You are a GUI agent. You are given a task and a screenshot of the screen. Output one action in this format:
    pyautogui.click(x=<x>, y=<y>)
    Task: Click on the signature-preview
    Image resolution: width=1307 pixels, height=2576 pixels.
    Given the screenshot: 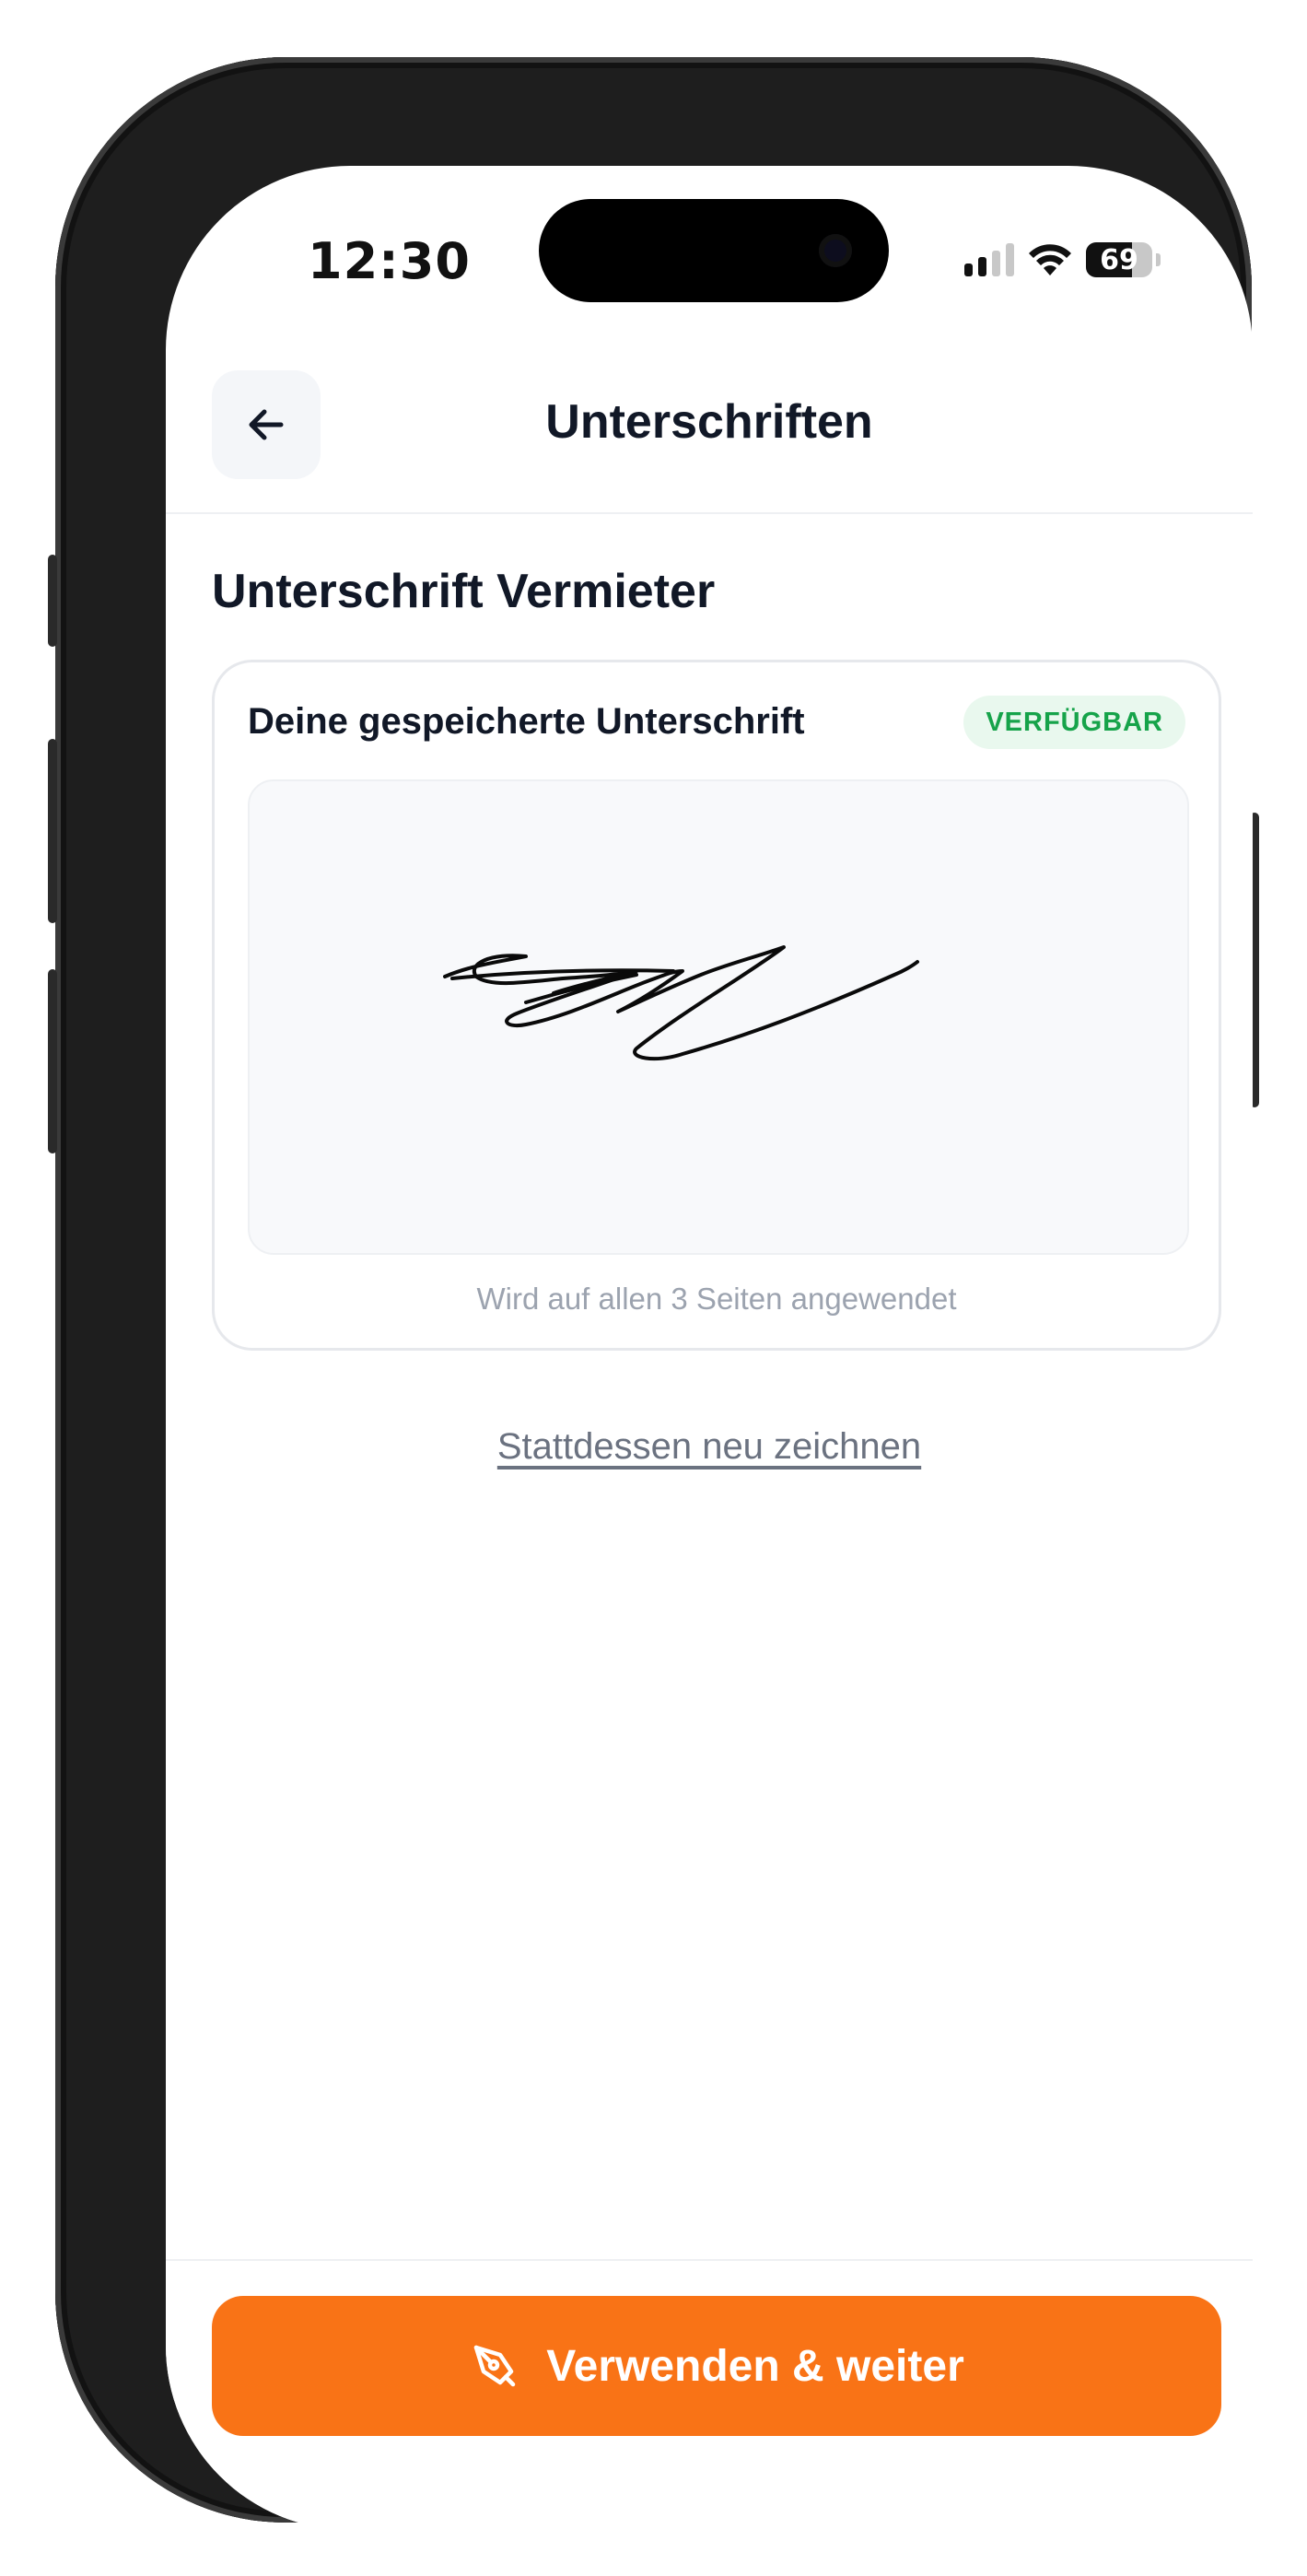 What is the action you would take?
    pyautogui.click(x=719, y=1017)
    